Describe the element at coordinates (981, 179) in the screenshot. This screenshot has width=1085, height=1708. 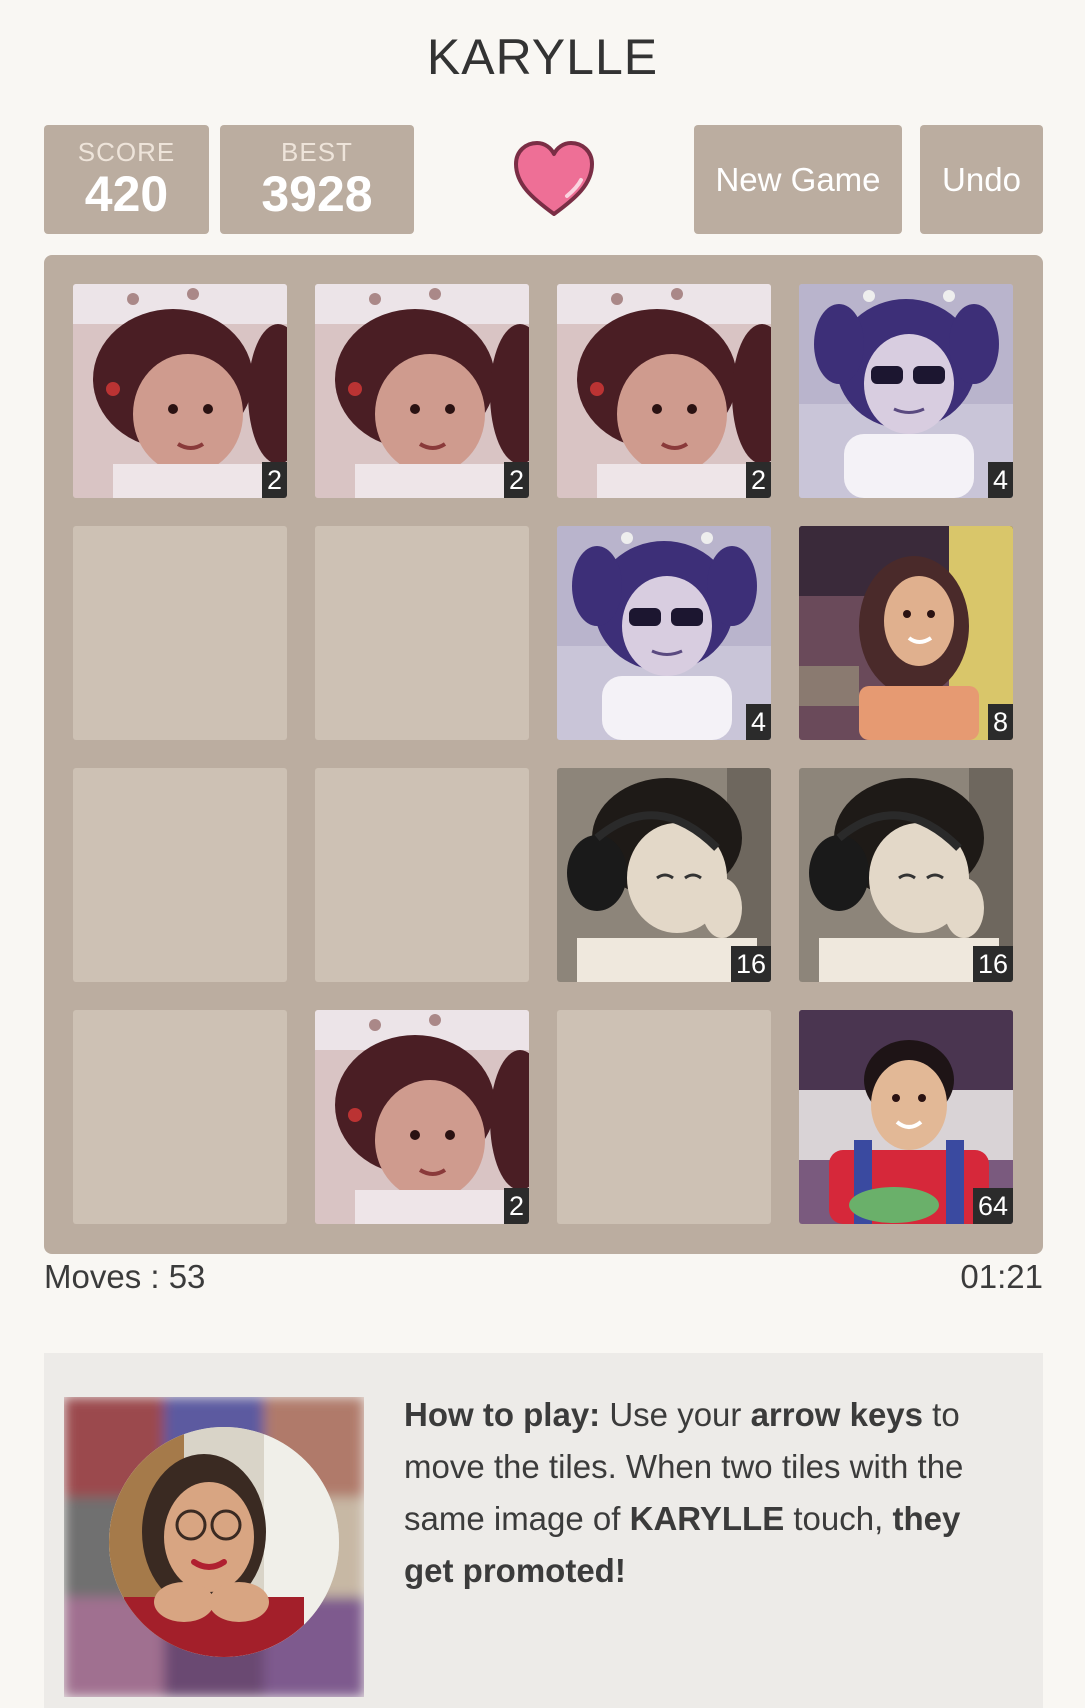
I see `undo-button: Undo` at that location.